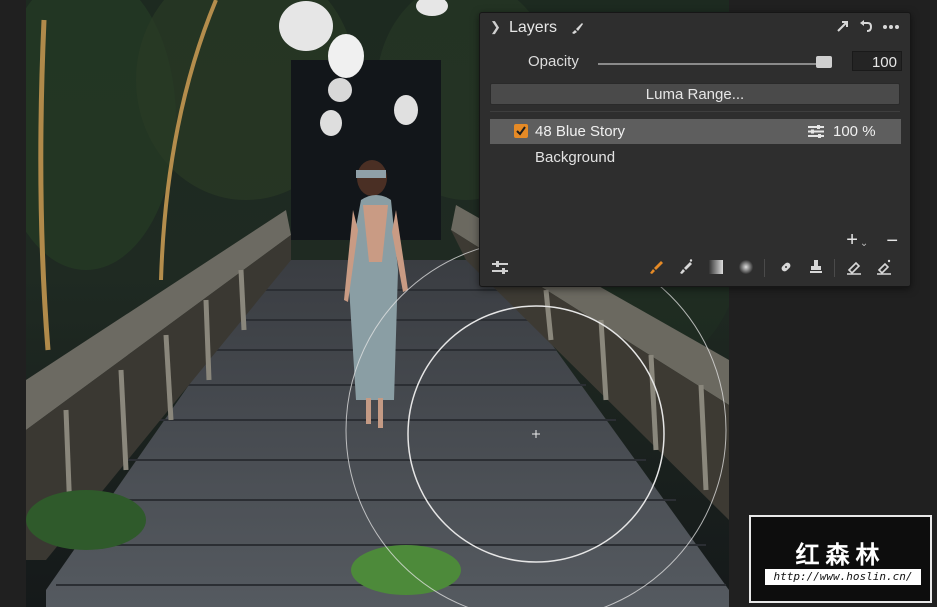 The image size is (937, 607). I want to click on divider, so click(695, 111).